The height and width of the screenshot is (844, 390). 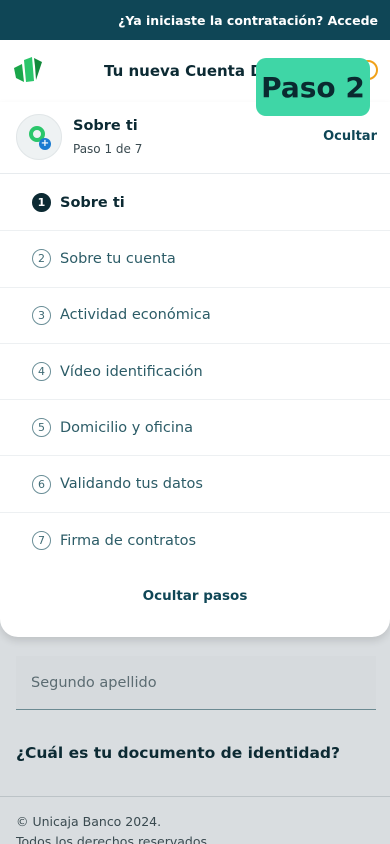 What do you see at coordinates (41, 315) in the screenshot?
I see `step-number: 3` at bounding box center [41, 315].